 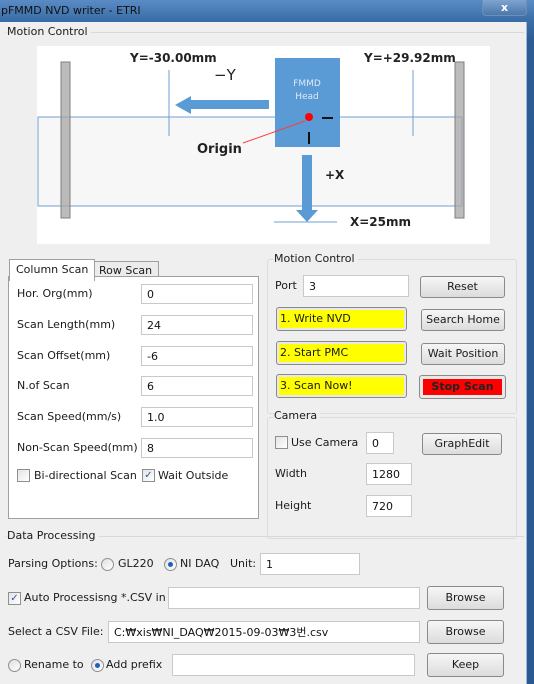 I want to click on hor-org-label: Hor. Org(mm), so click(x=55, y=293).